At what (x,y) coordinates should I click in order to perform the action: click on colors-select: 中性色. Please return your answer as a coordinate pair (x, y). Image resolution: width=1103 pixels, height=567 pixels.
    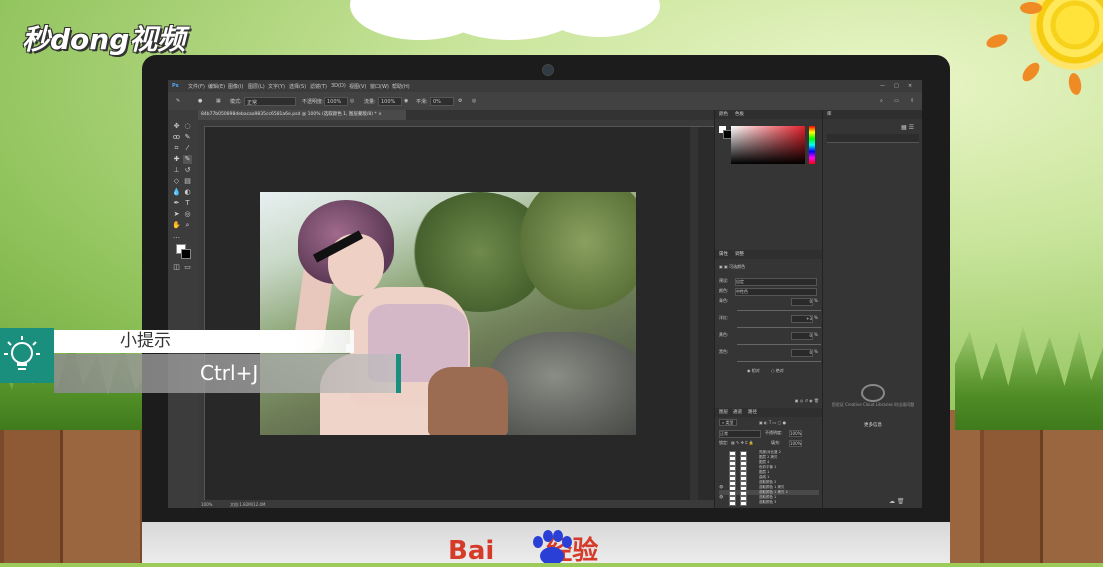
    Looking at the image, I should click on (776, 292).